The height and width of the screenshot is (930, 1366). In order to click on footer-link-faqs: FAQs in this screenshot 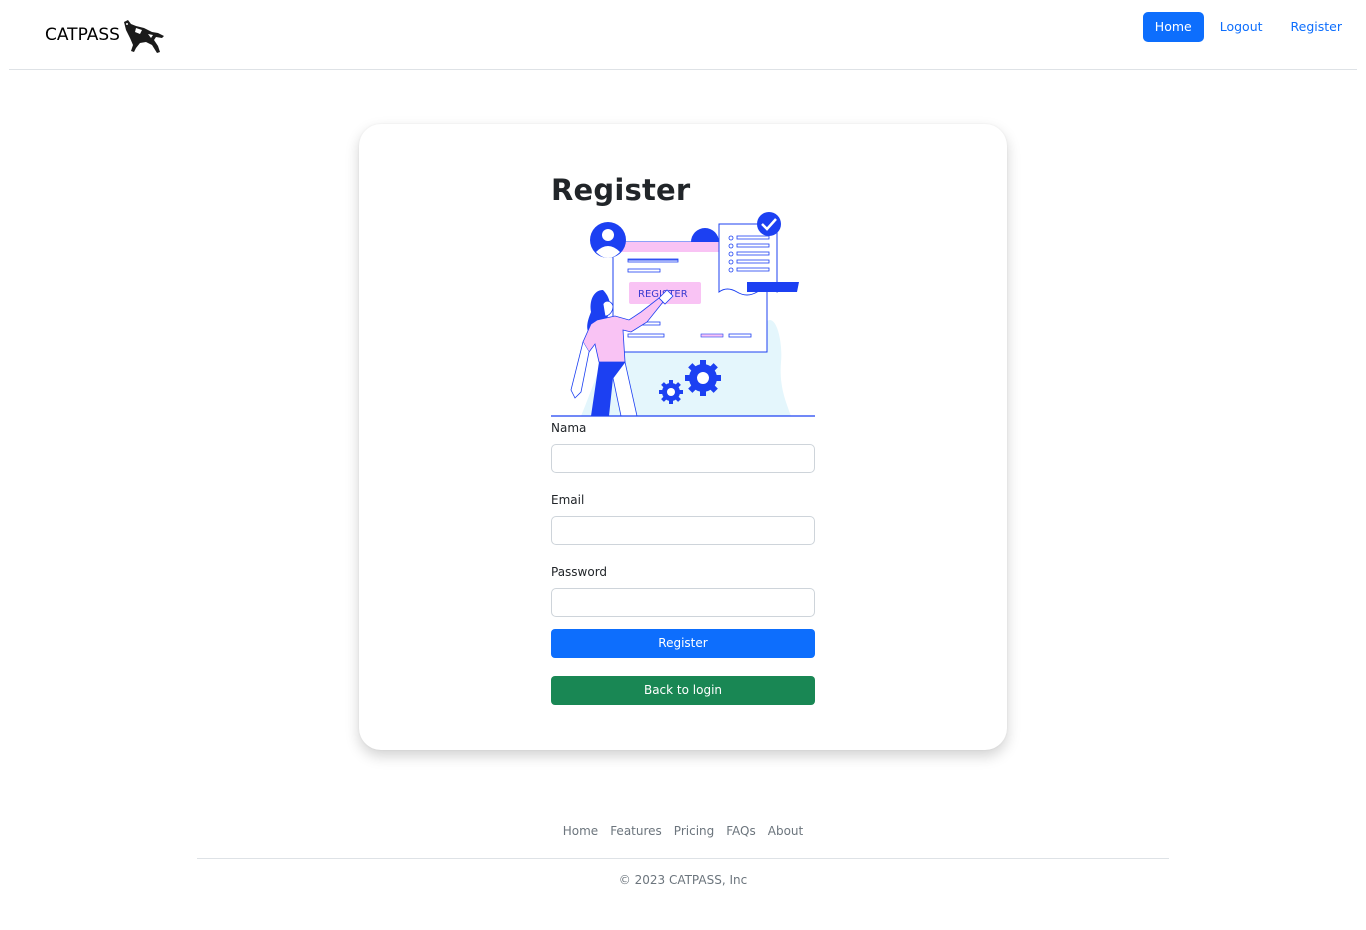, I will do `click(741, 831)`.